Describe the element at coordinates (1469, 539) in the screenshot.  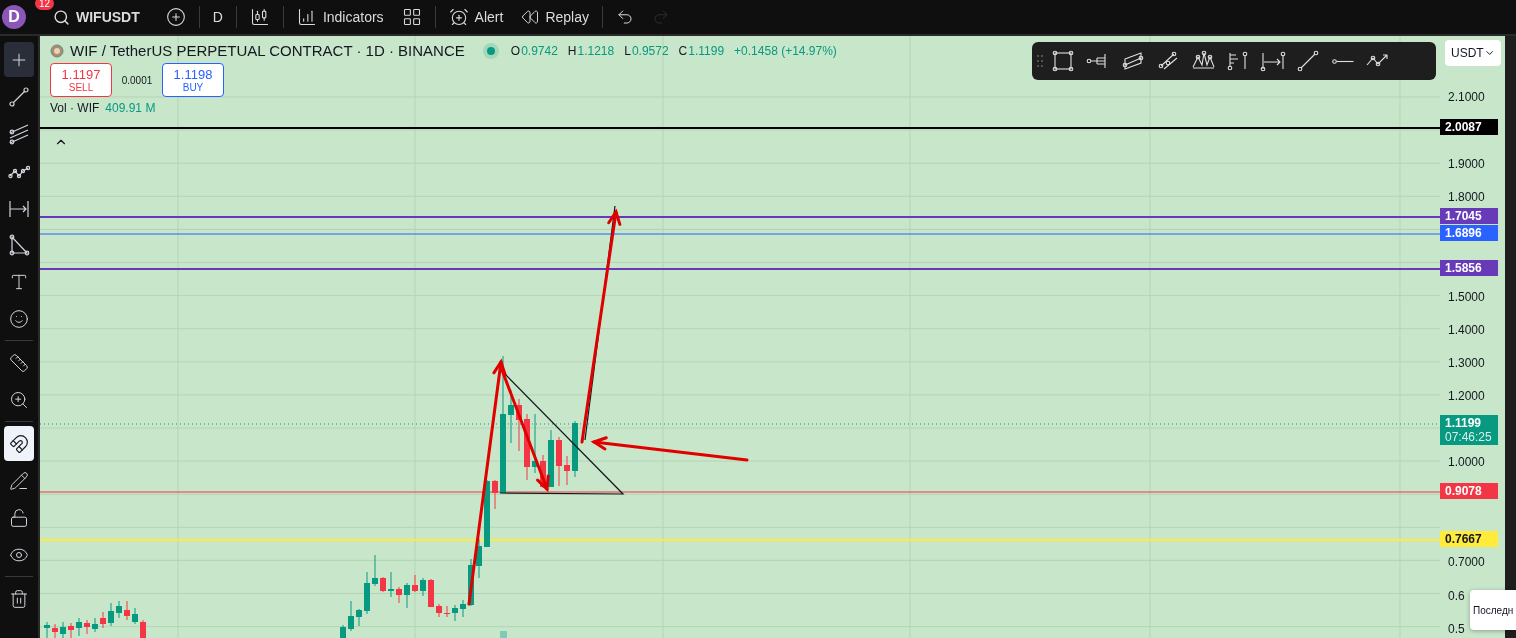
I see `price-label: 0.7667` at that location.